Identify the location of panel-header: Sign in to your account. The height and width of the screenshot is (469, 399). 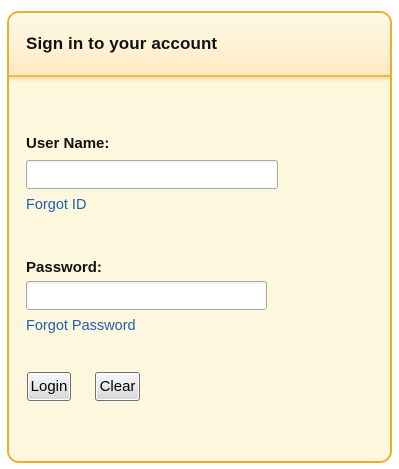
(199, 45).